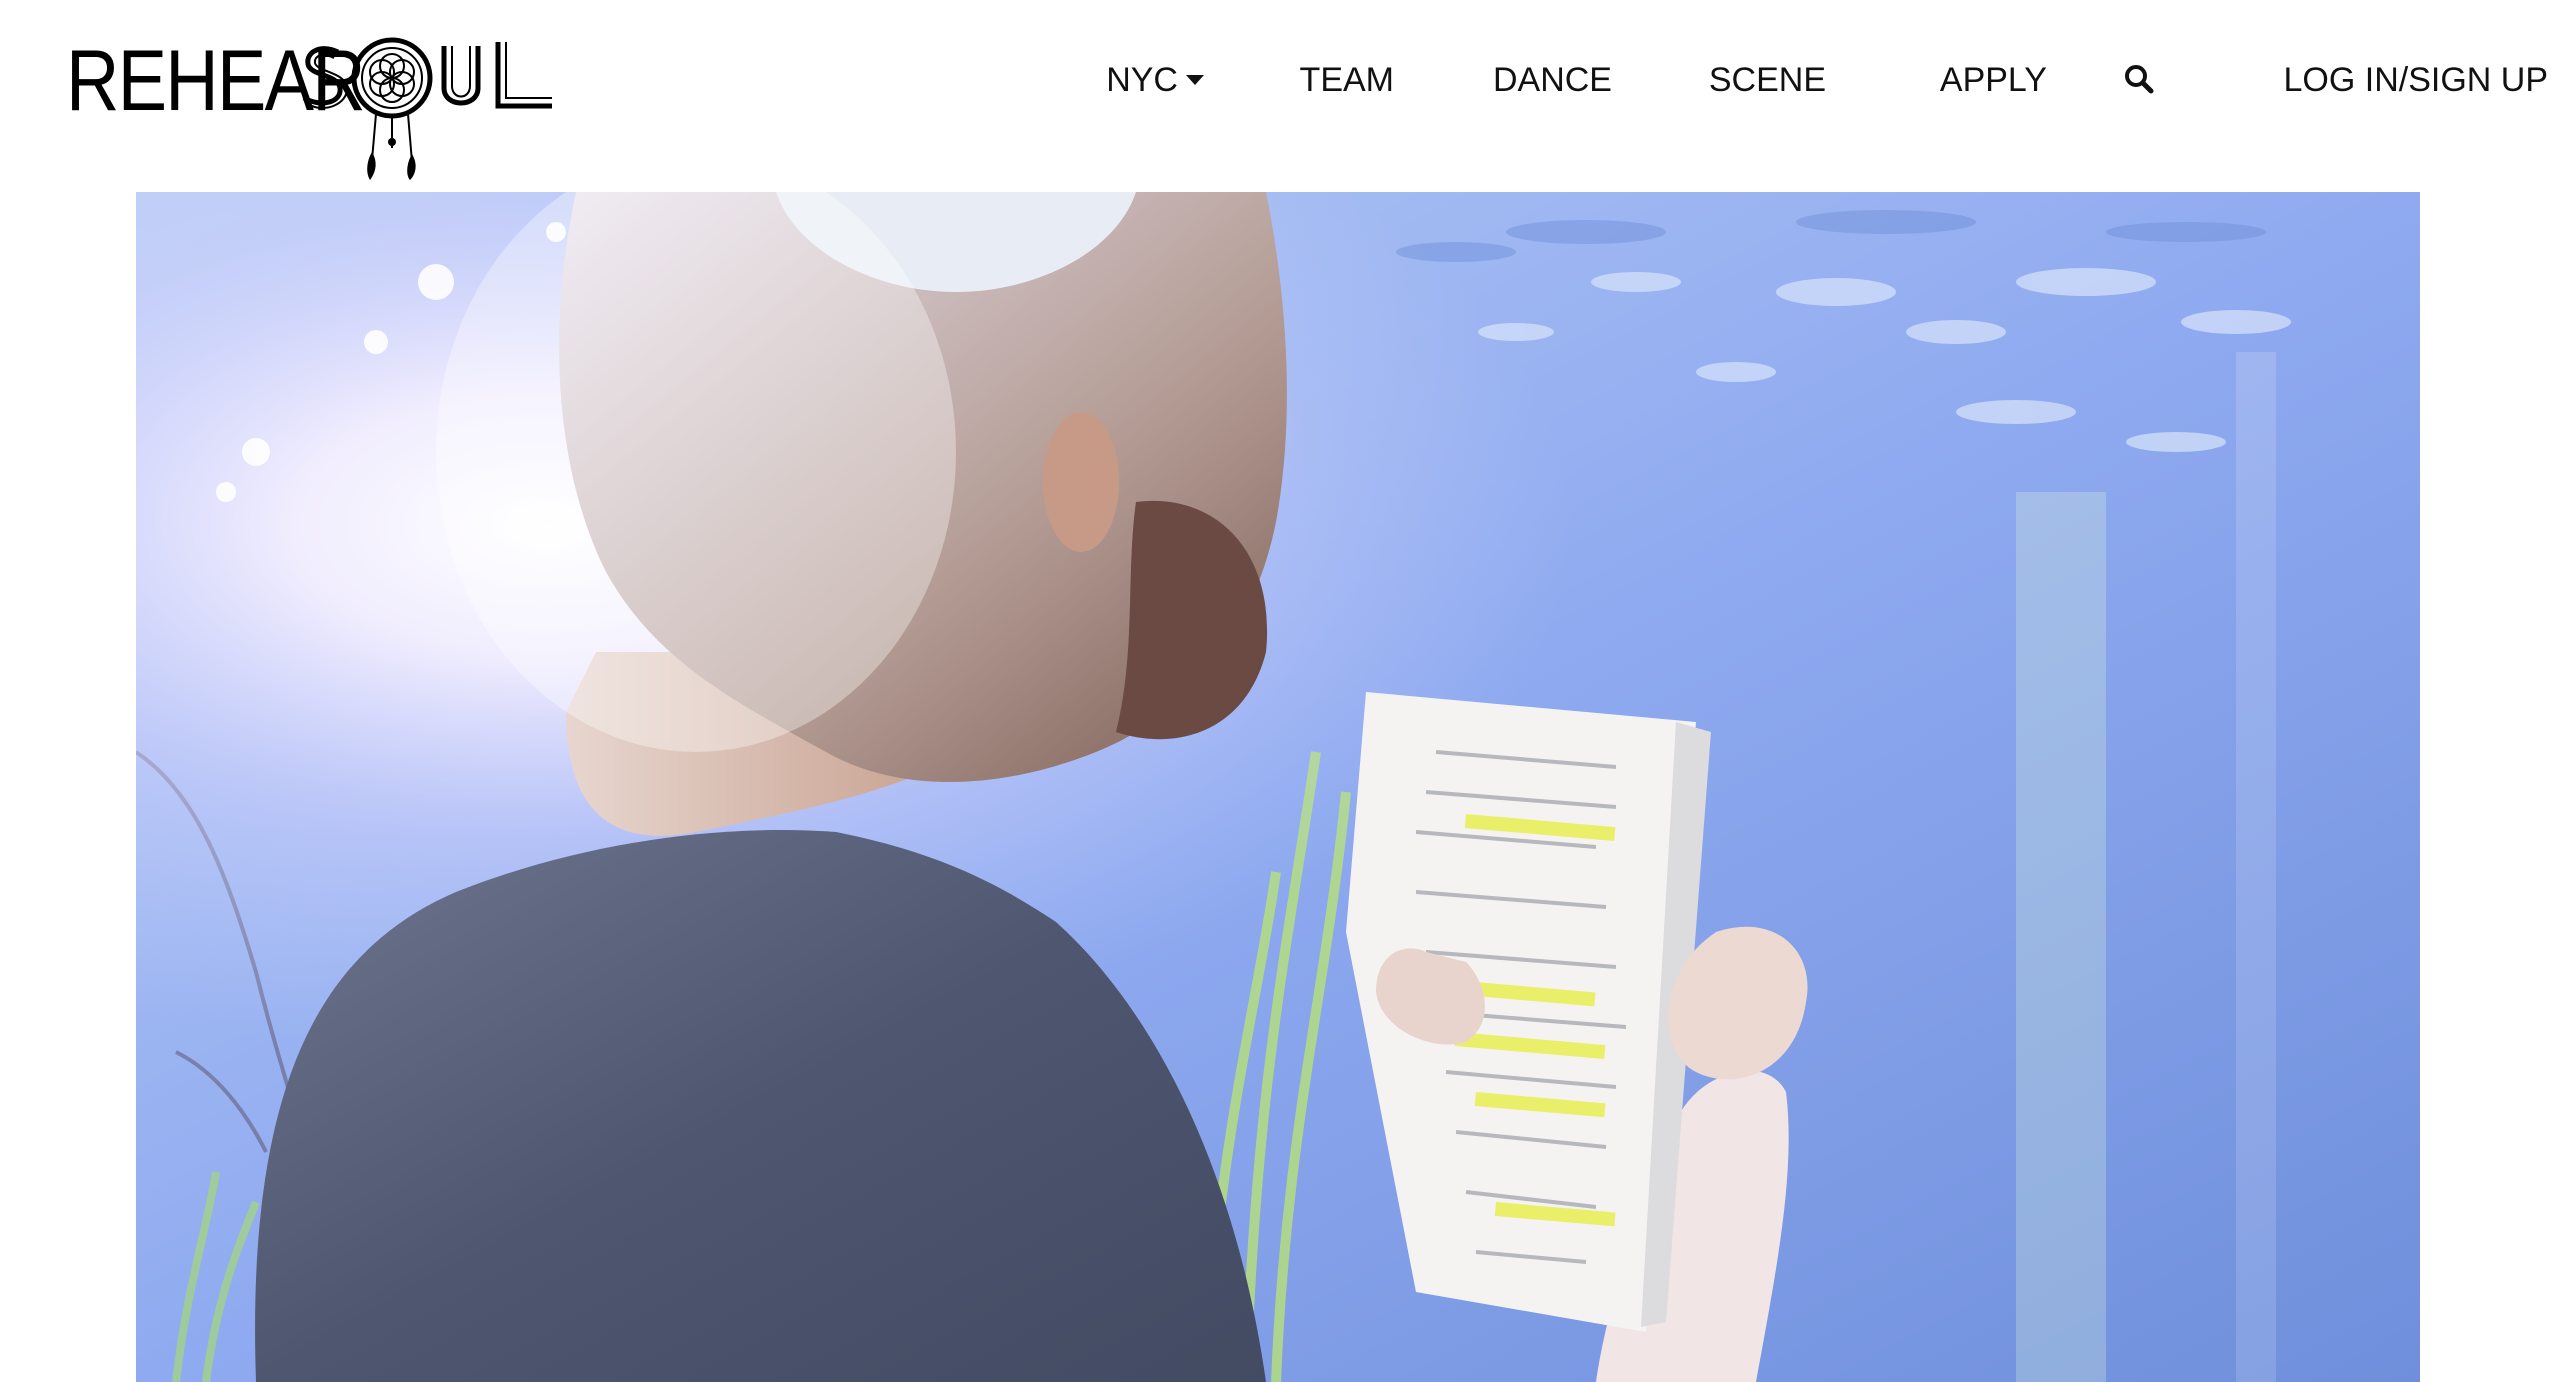  What do you see at coordinates (1195, 80) in the screenshot?
I see `caret-down-icon` at bounding box center [1195, 80].